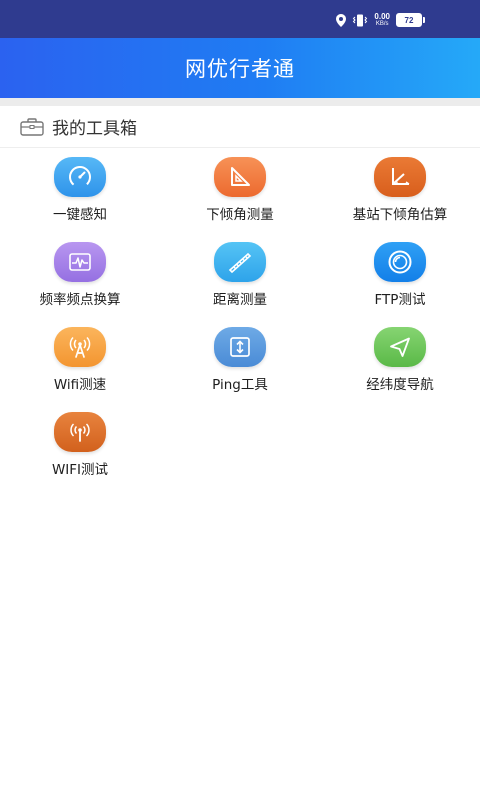 This screenshot has height=803, width=480. I want to click on battery-level: 72, so click(409, 20).